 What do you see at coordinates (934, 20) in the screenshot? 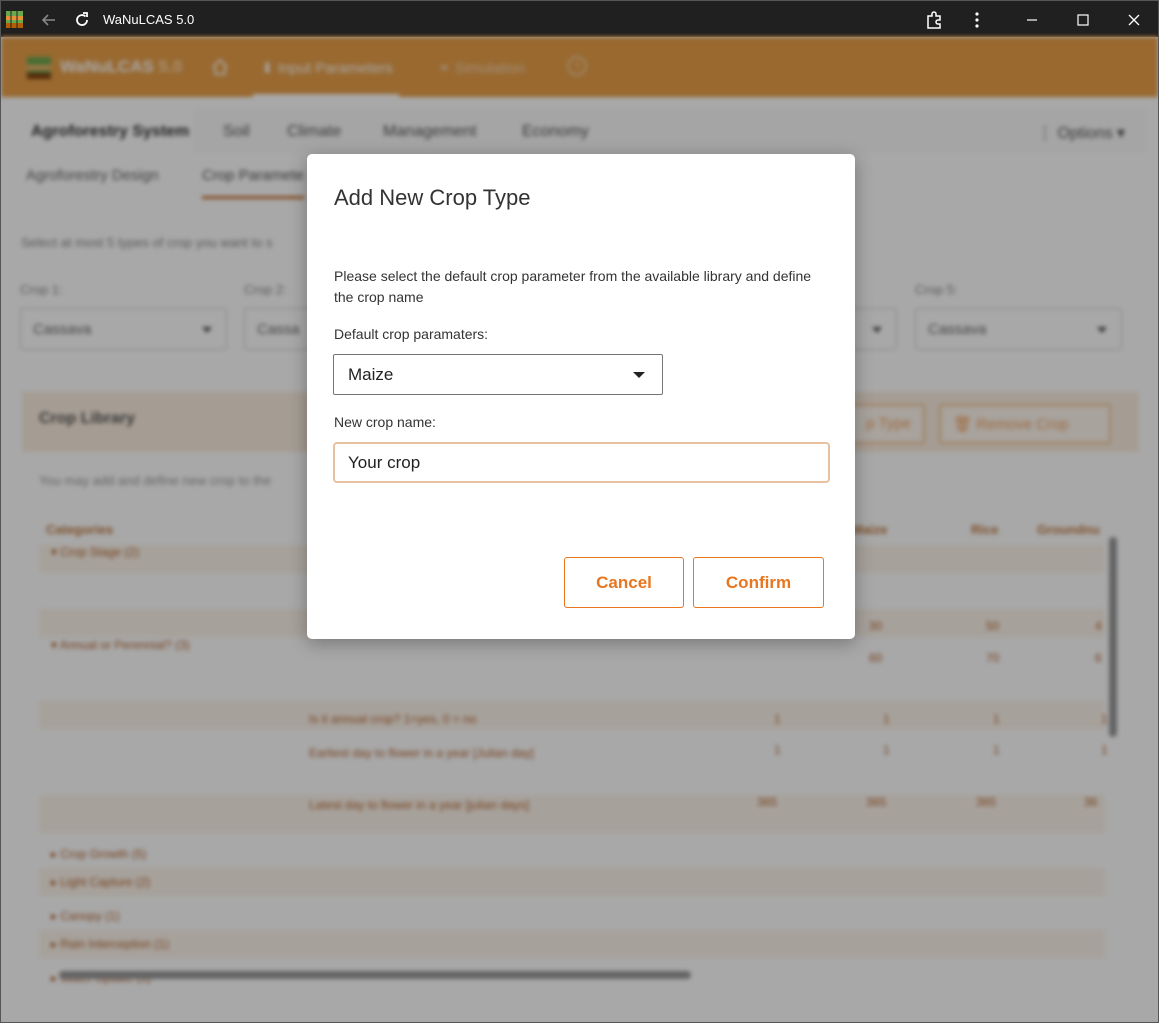
I see `extensions-icon` at bounding box center [934, 20].